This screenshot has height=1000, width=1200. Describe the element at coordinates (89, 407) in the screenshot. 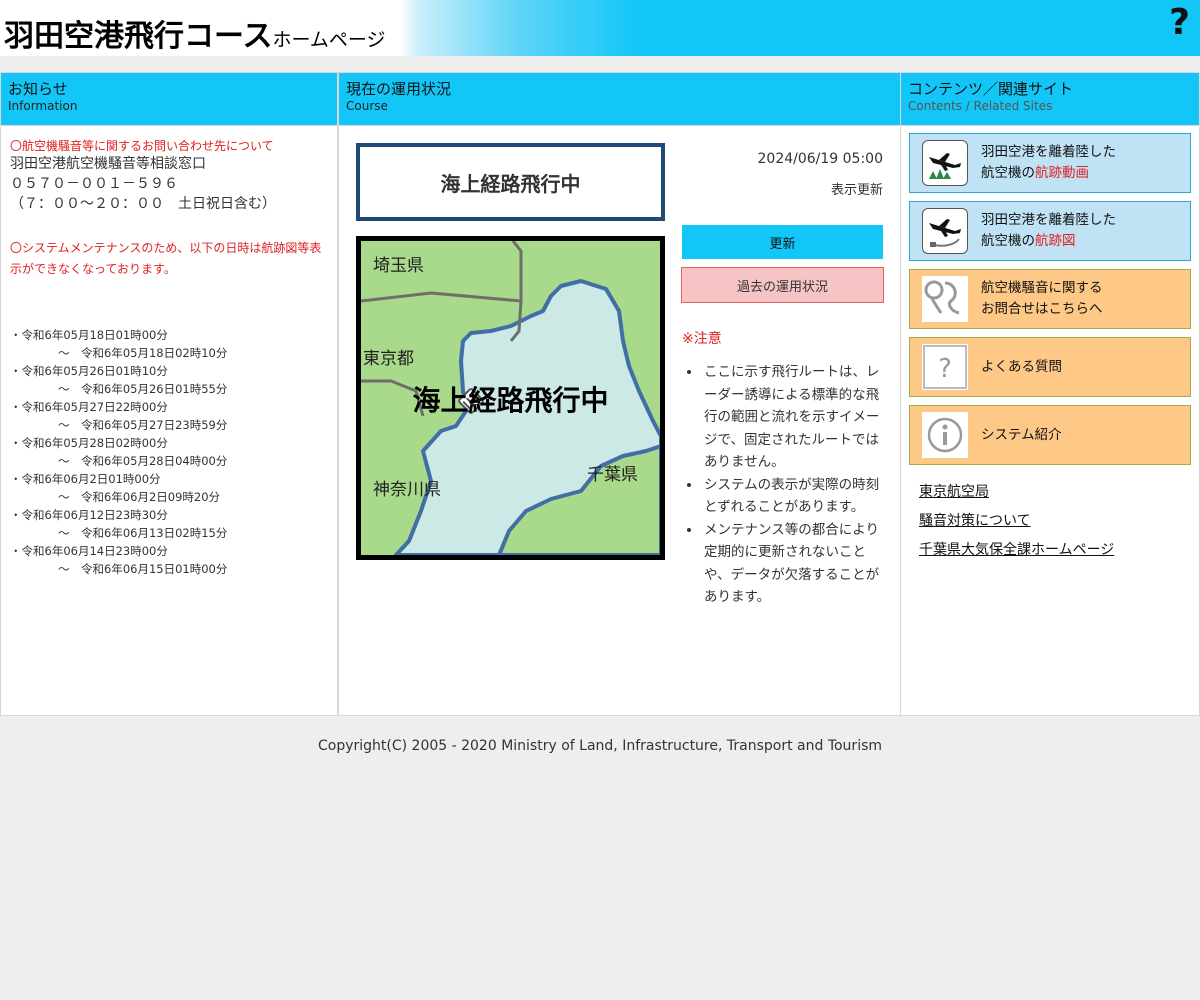

I see `schedule-start: ・令和6年05月27日22時00分` at that location.